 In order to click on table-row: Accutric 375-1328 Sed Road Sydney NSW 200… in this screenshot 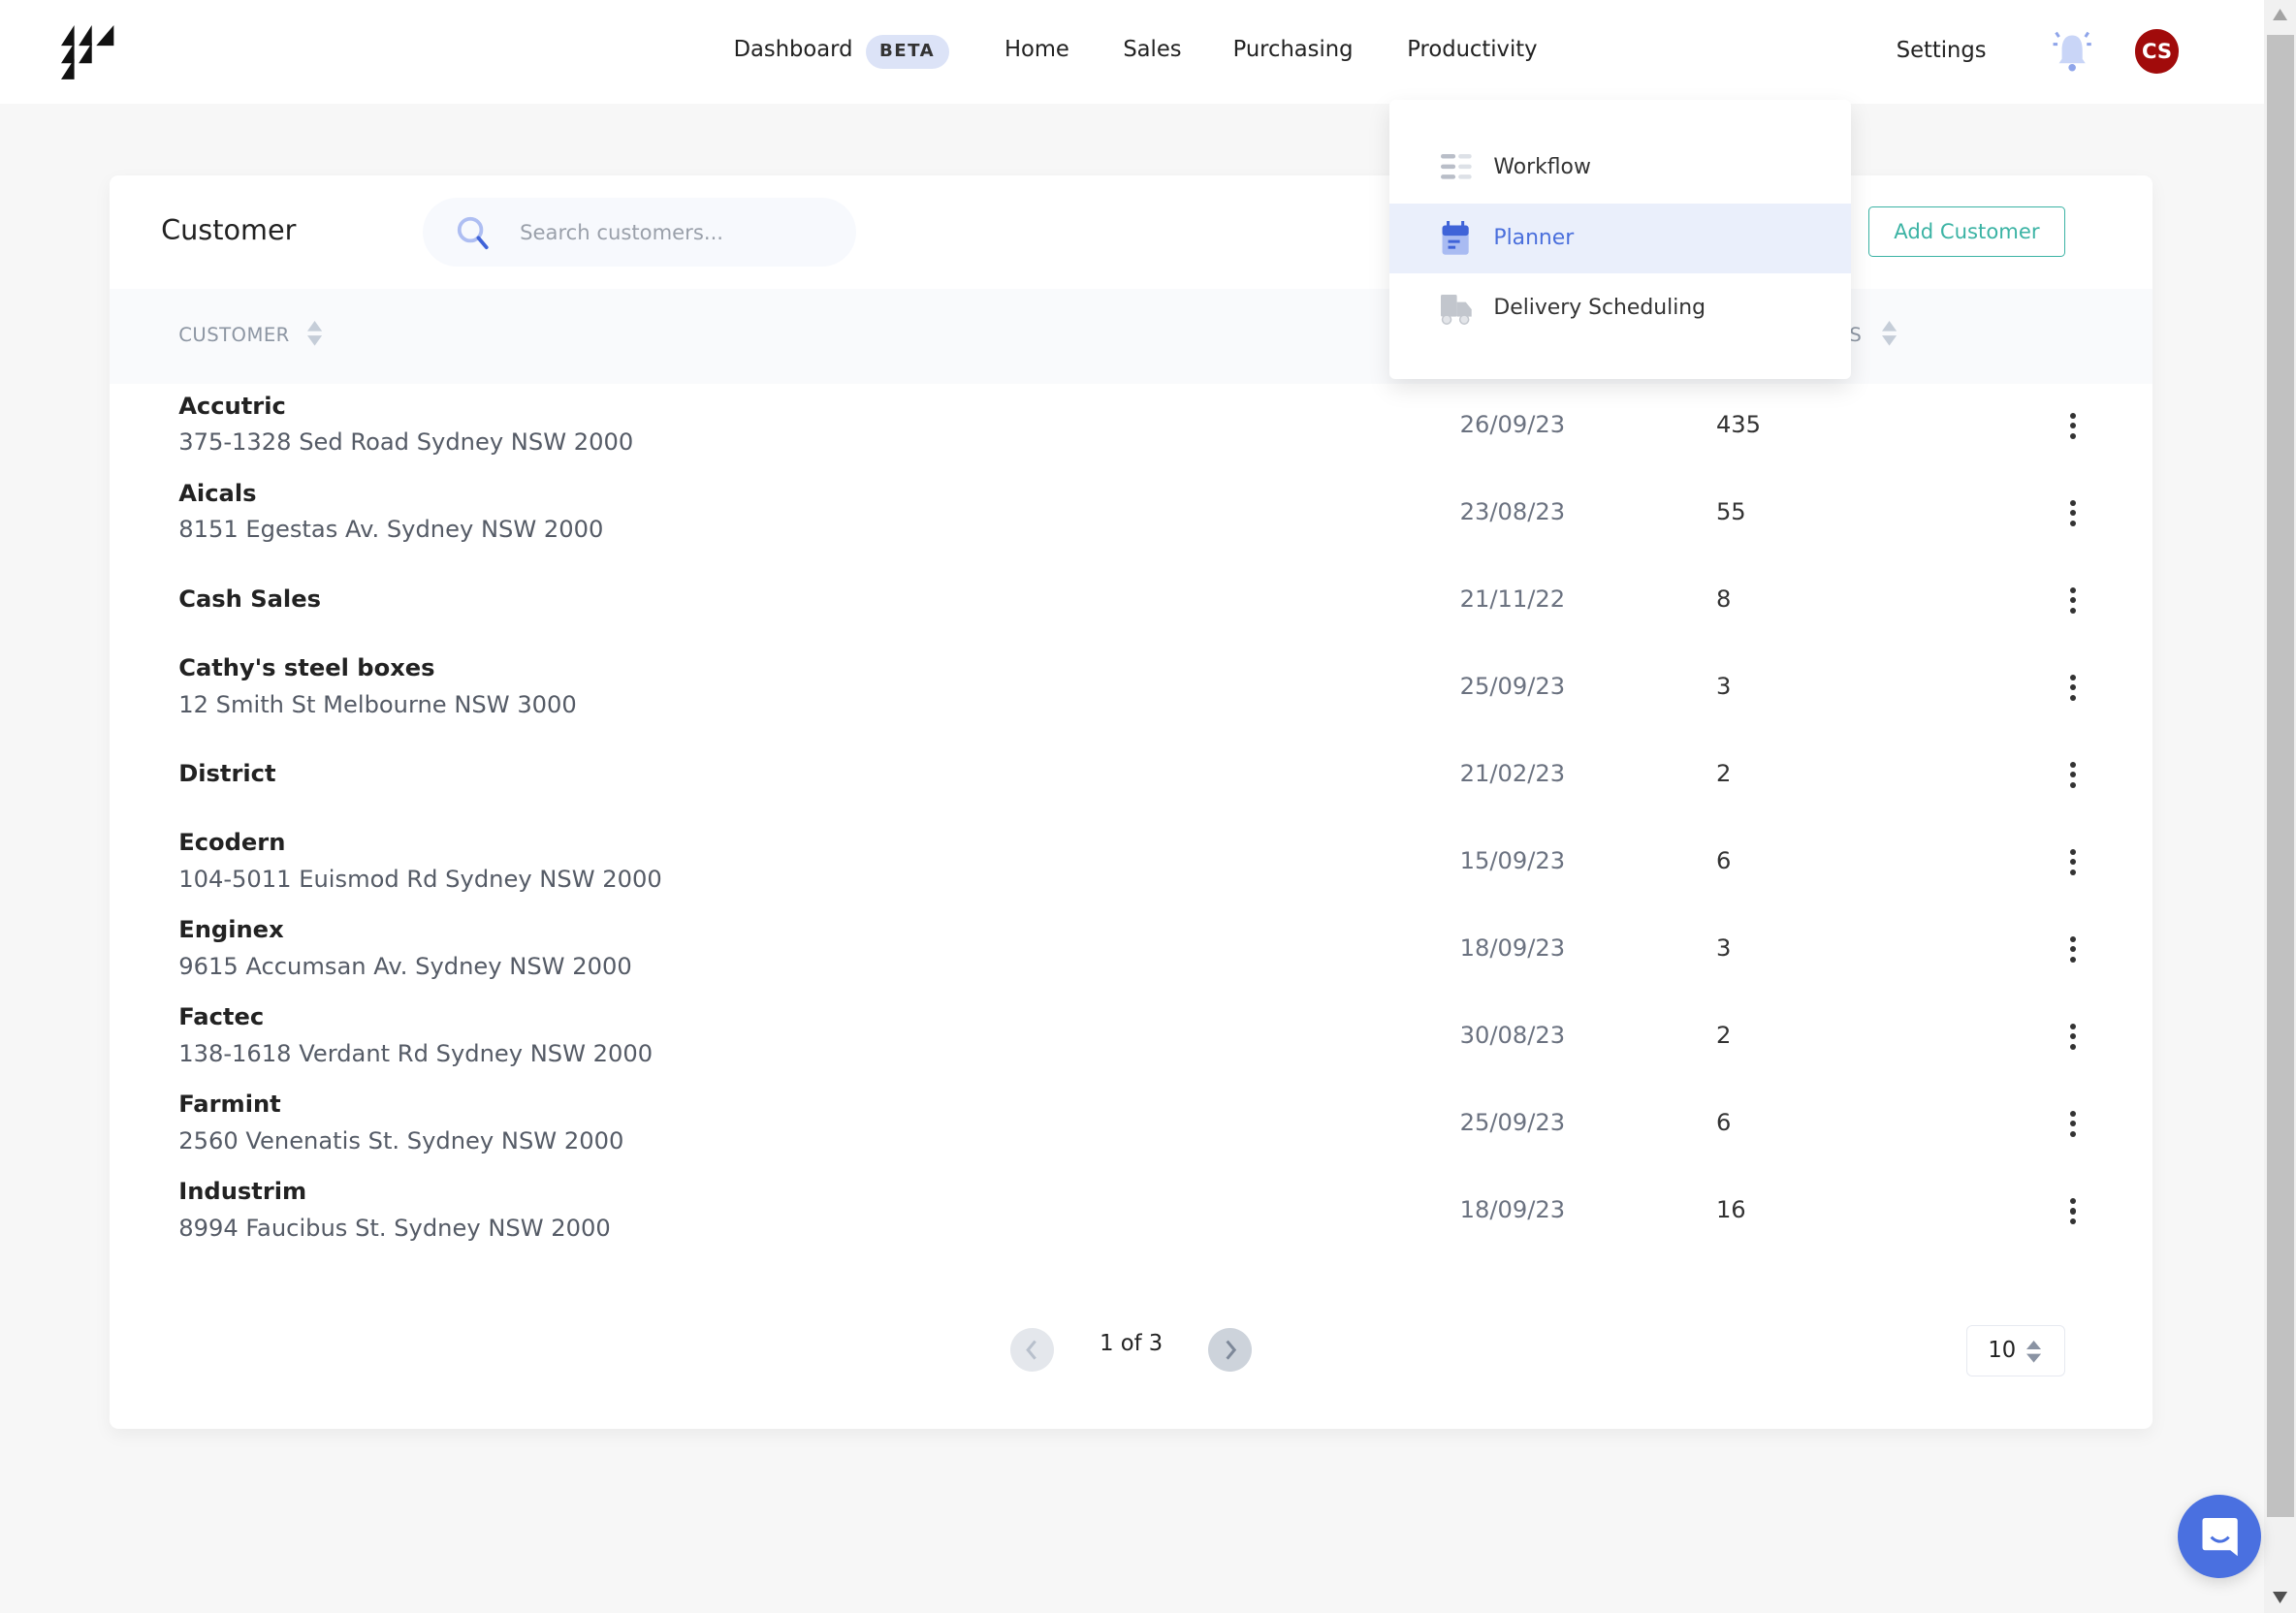, I will do `click(1131, 428)`.